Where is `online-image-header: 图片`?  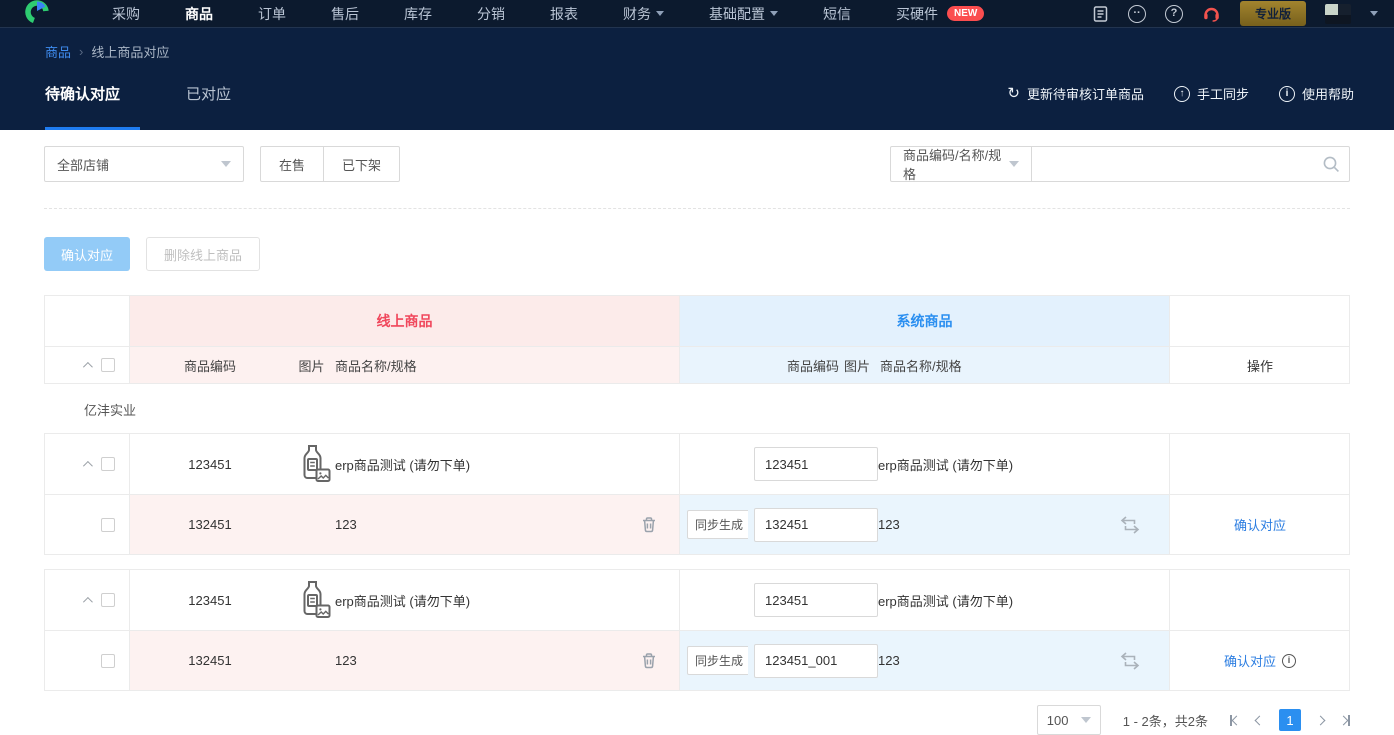 online-image-header: 图片 is located at coordinates (312, 365).